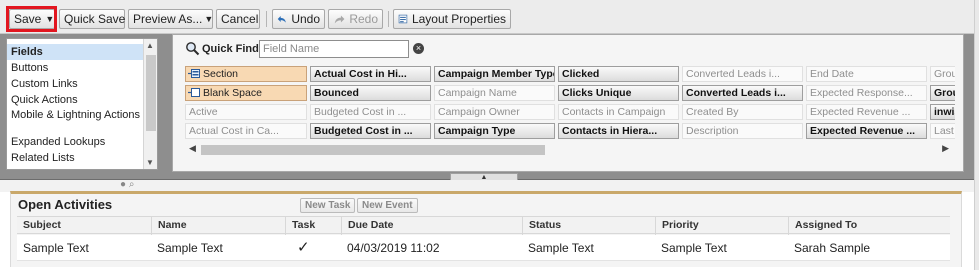 Image resolution: width=979 pixels, height=270 pixels. What do you see at coordinates (218, 226) in the screenshot?
I see `column-header-name: Name` at bounding box center [218, 226].